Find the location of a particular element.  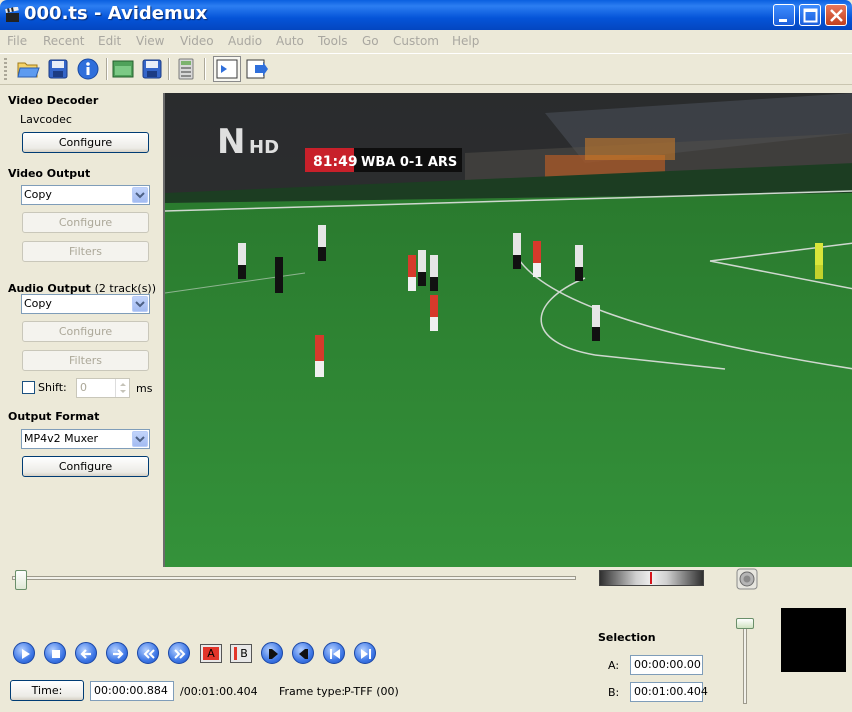

output-format-configure-button: Configure is located at coordinates (85, 466).